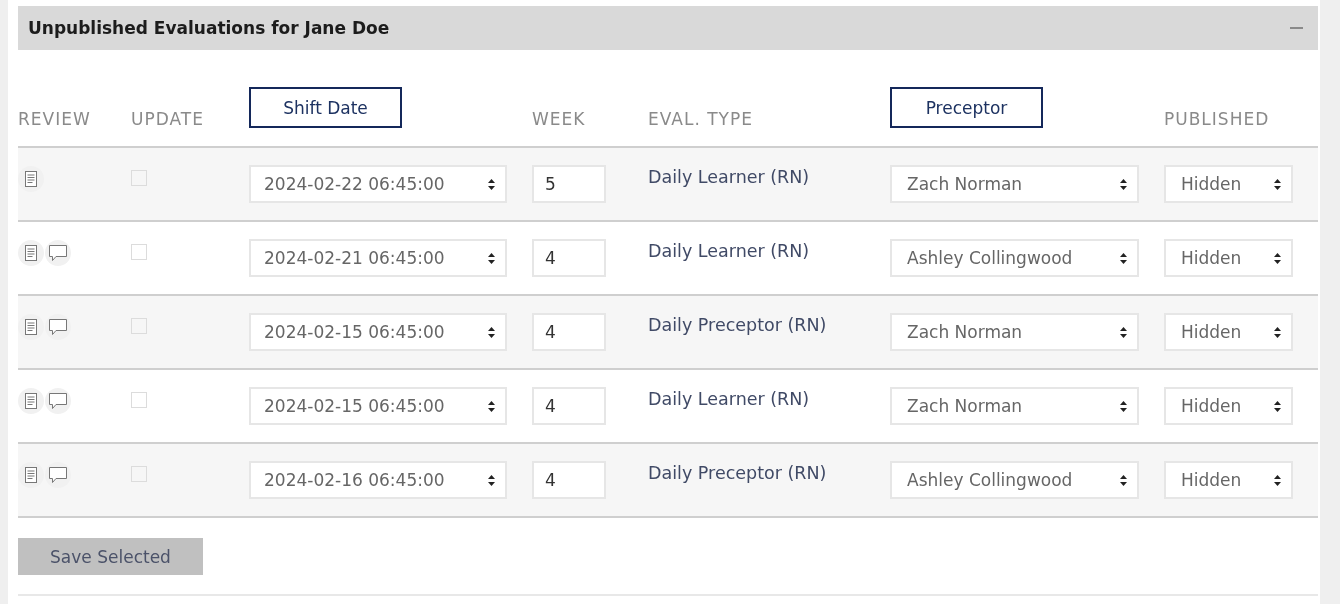 The width and height of the screenshot is (1340, 604). I want to click on panel-title: Unpublished Evaluations for Jane Doe, so click(209, 28).